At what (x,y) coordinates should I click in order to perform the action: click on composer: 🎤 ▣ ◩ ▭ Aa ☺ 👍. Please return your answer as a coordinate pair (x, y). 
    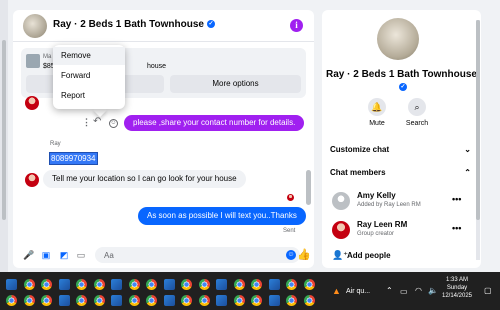
    Looking at the image, I should click on (163, 255).